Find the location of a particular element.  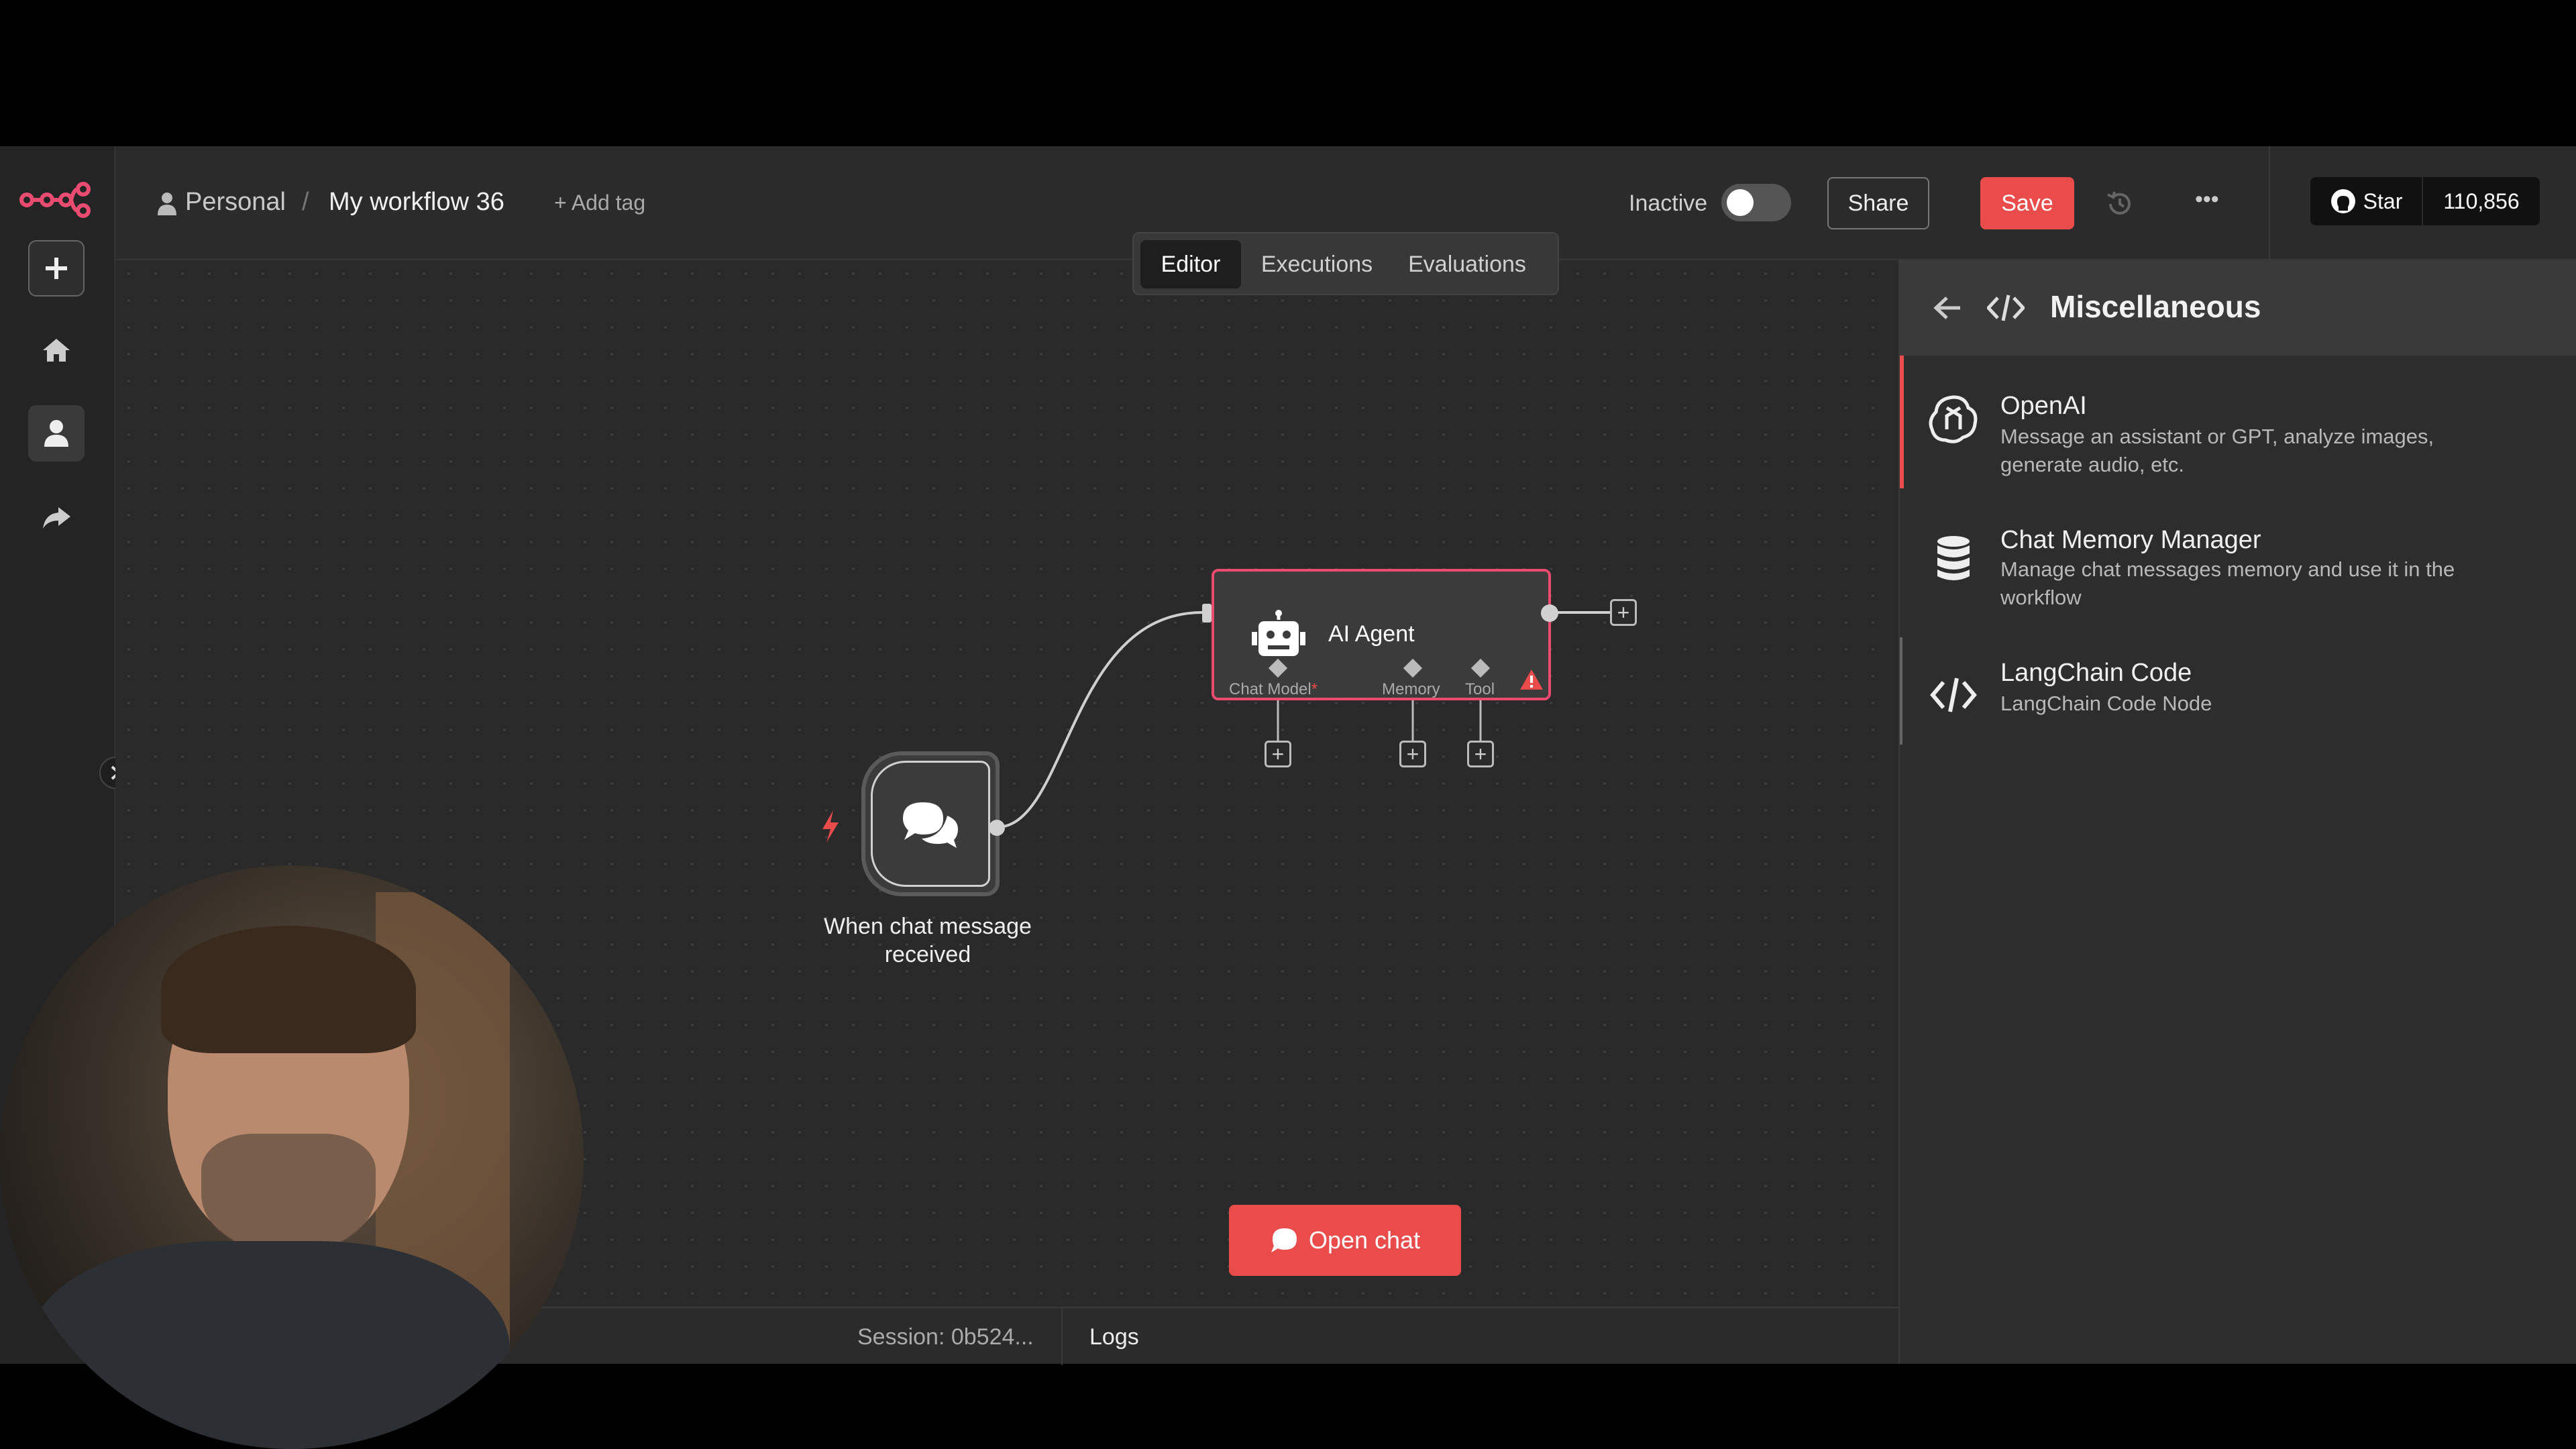

tool-port-label: Tool is located at coordinates (1480, 689).